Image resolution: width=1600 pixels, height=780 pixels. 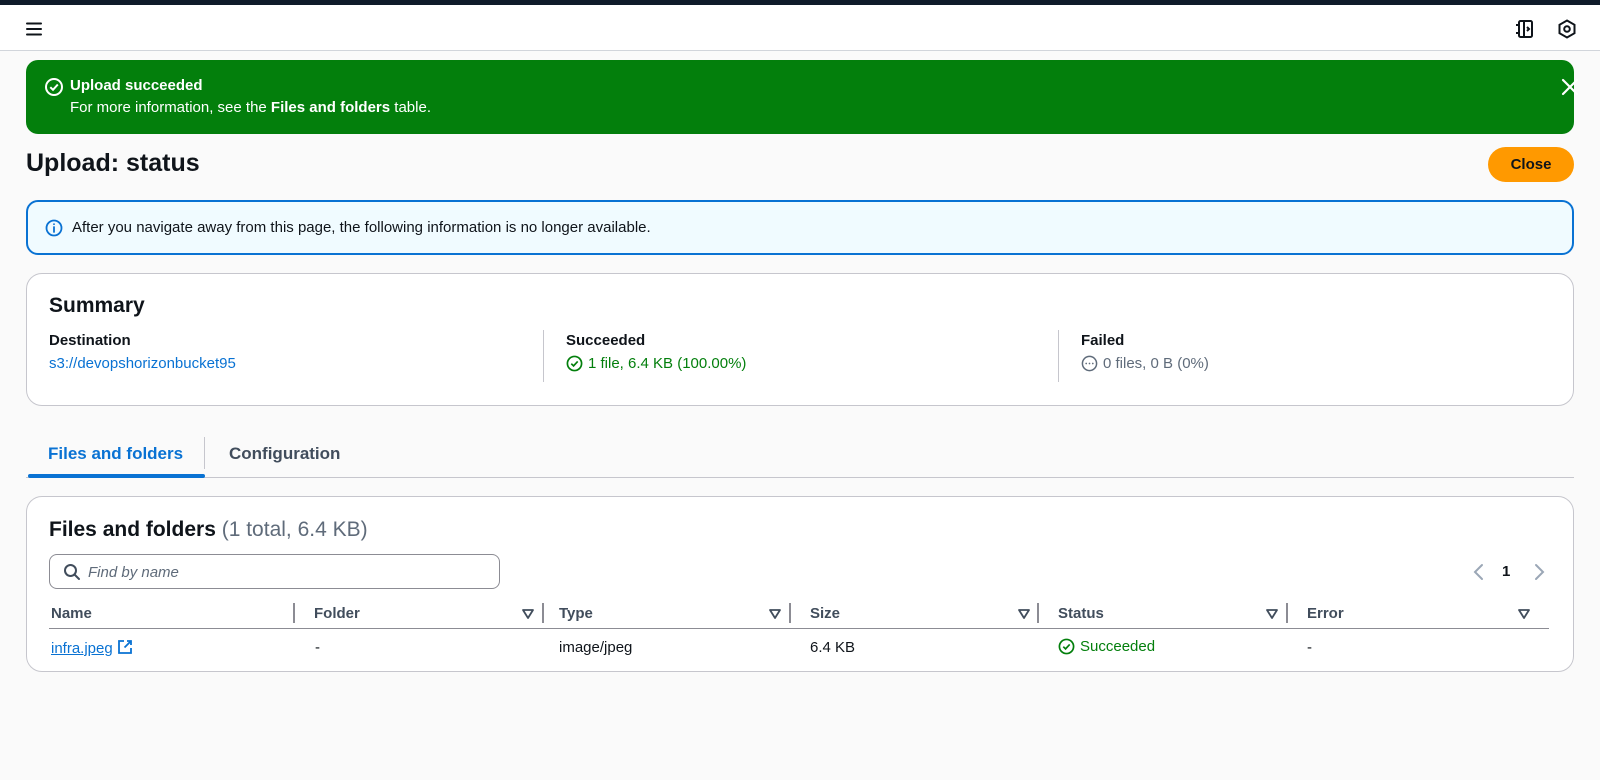 I want to click on active-tab-indicator, so click(x=116, y=476).